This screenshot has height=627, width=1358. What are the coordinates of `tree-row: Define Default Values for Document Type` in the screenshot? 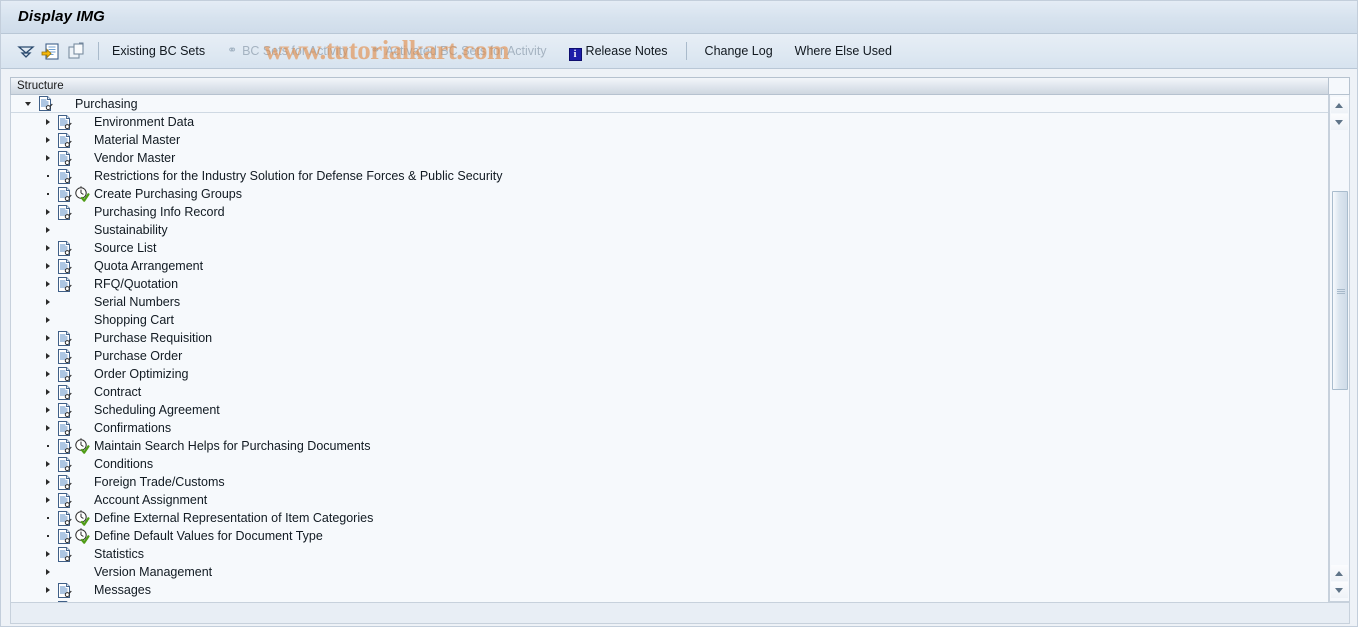 It's located at (669, 536).